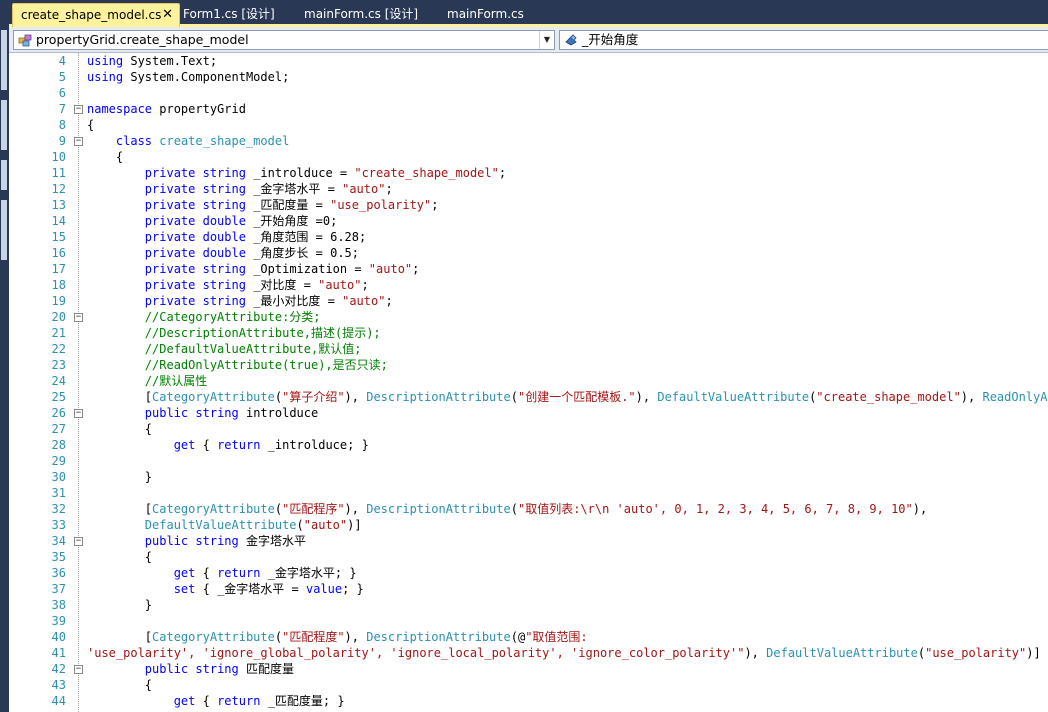  Describe the element at coordinates (240, 301) in the screenshot. I see `code-line: private string _最小对比度 = "auto";` at that location.